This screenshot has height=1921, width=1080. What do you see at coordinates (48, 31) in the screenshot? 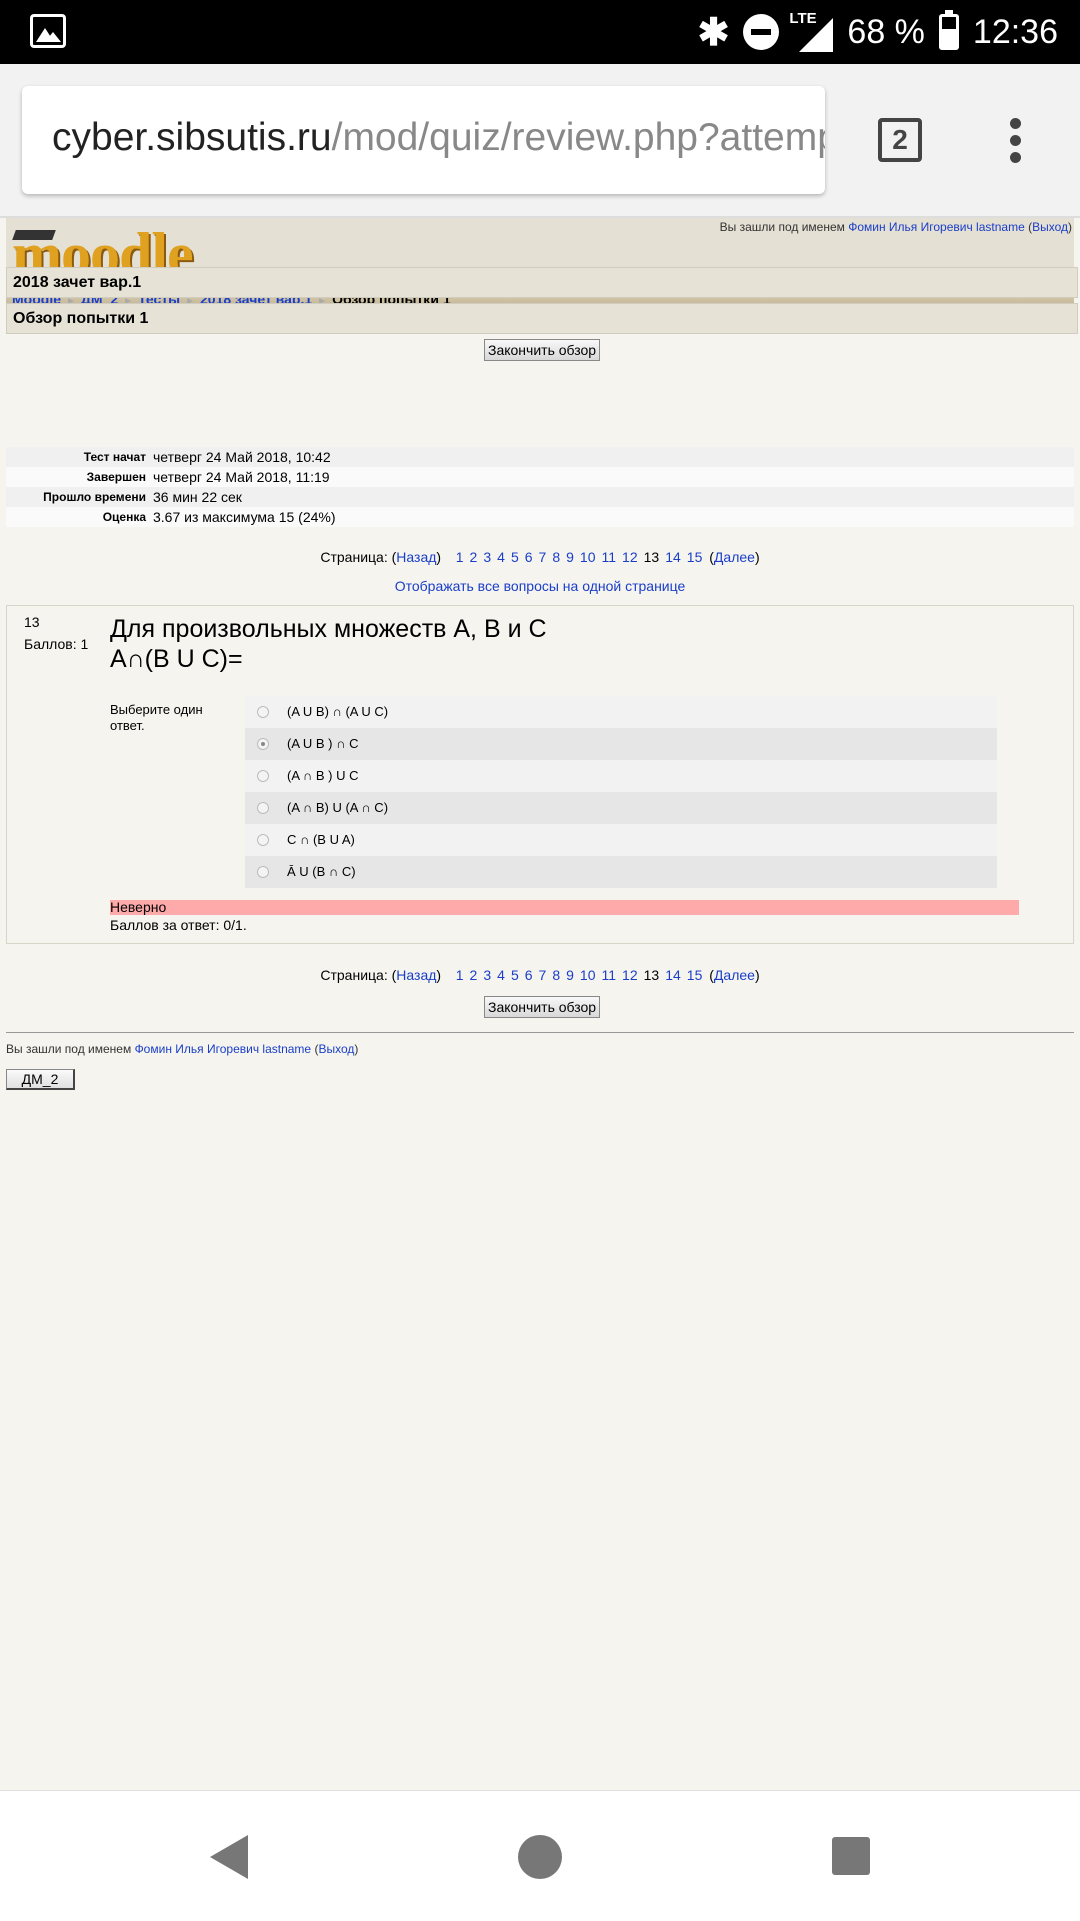
I see `image-notification-icon` at bounding box center [48, 31].